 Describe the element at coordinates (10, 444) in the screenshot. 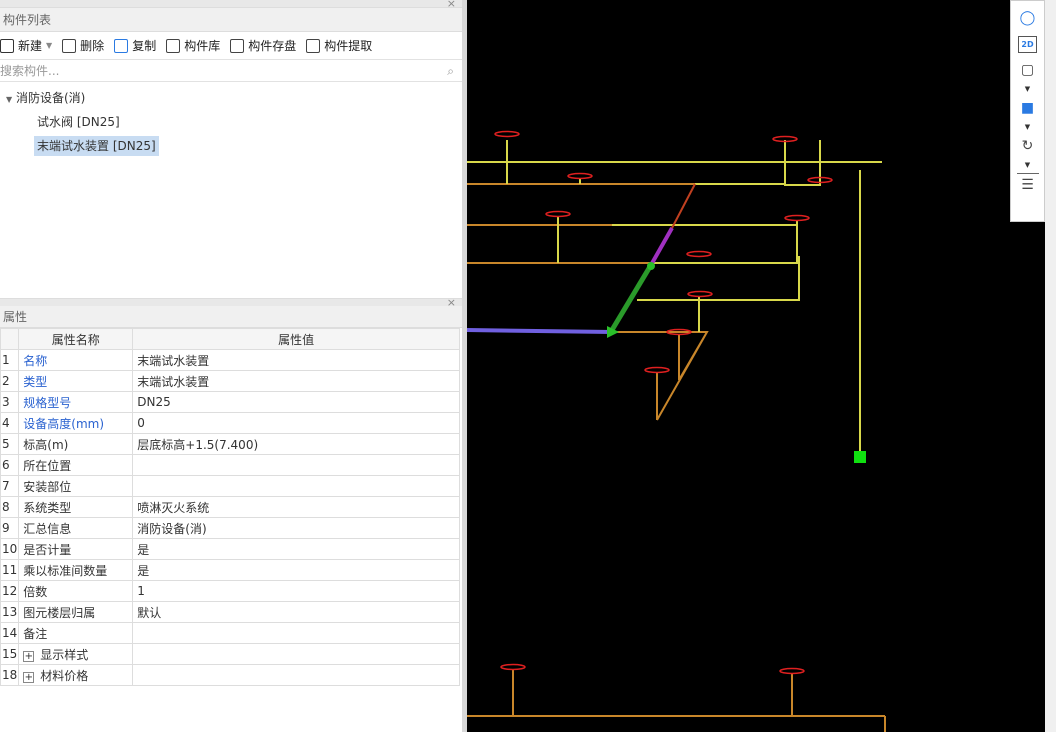

I see `row-number: 5` at that location.